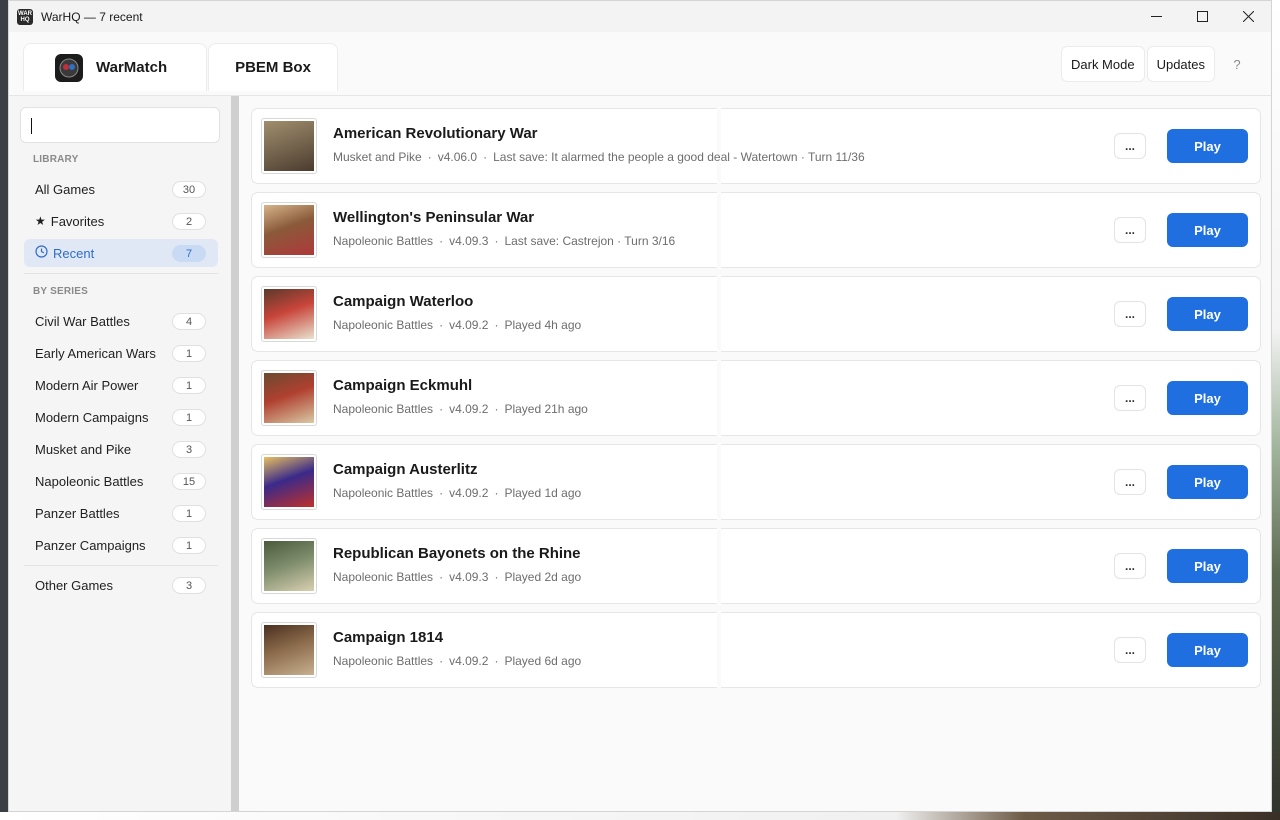 This screenshot has width=1280, height=820. Describe the element at coordinates (189, 189) in the screenshot. I see `count-badge: 30` at that location.